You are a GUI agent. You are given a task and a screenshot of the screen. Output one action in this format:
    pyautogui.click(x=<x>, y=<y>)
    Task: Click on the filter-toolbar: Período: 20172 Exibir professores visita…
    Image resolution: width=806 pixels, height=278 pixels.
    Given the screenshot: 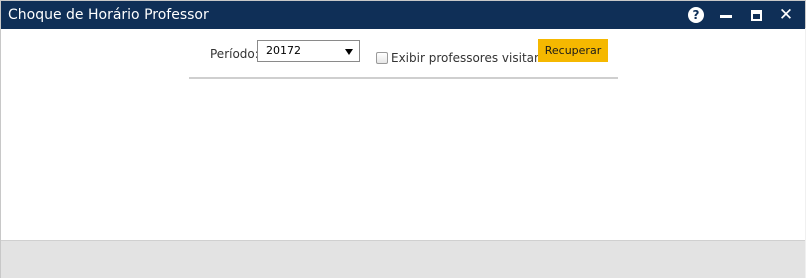 What is the action you would take?
    pyautogui.click(x=403, y=59)
    